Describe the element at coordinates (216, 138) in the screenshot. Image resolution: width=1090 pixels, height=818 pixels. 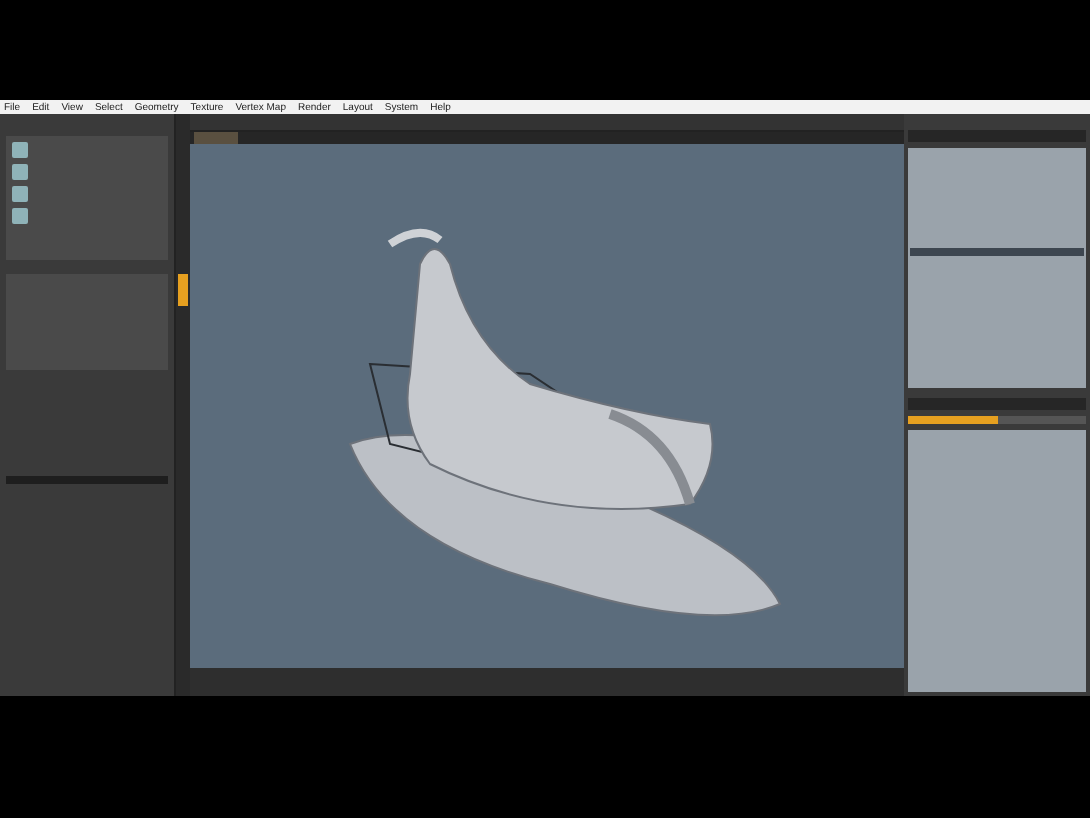
I see `viewport-tab` at that location.